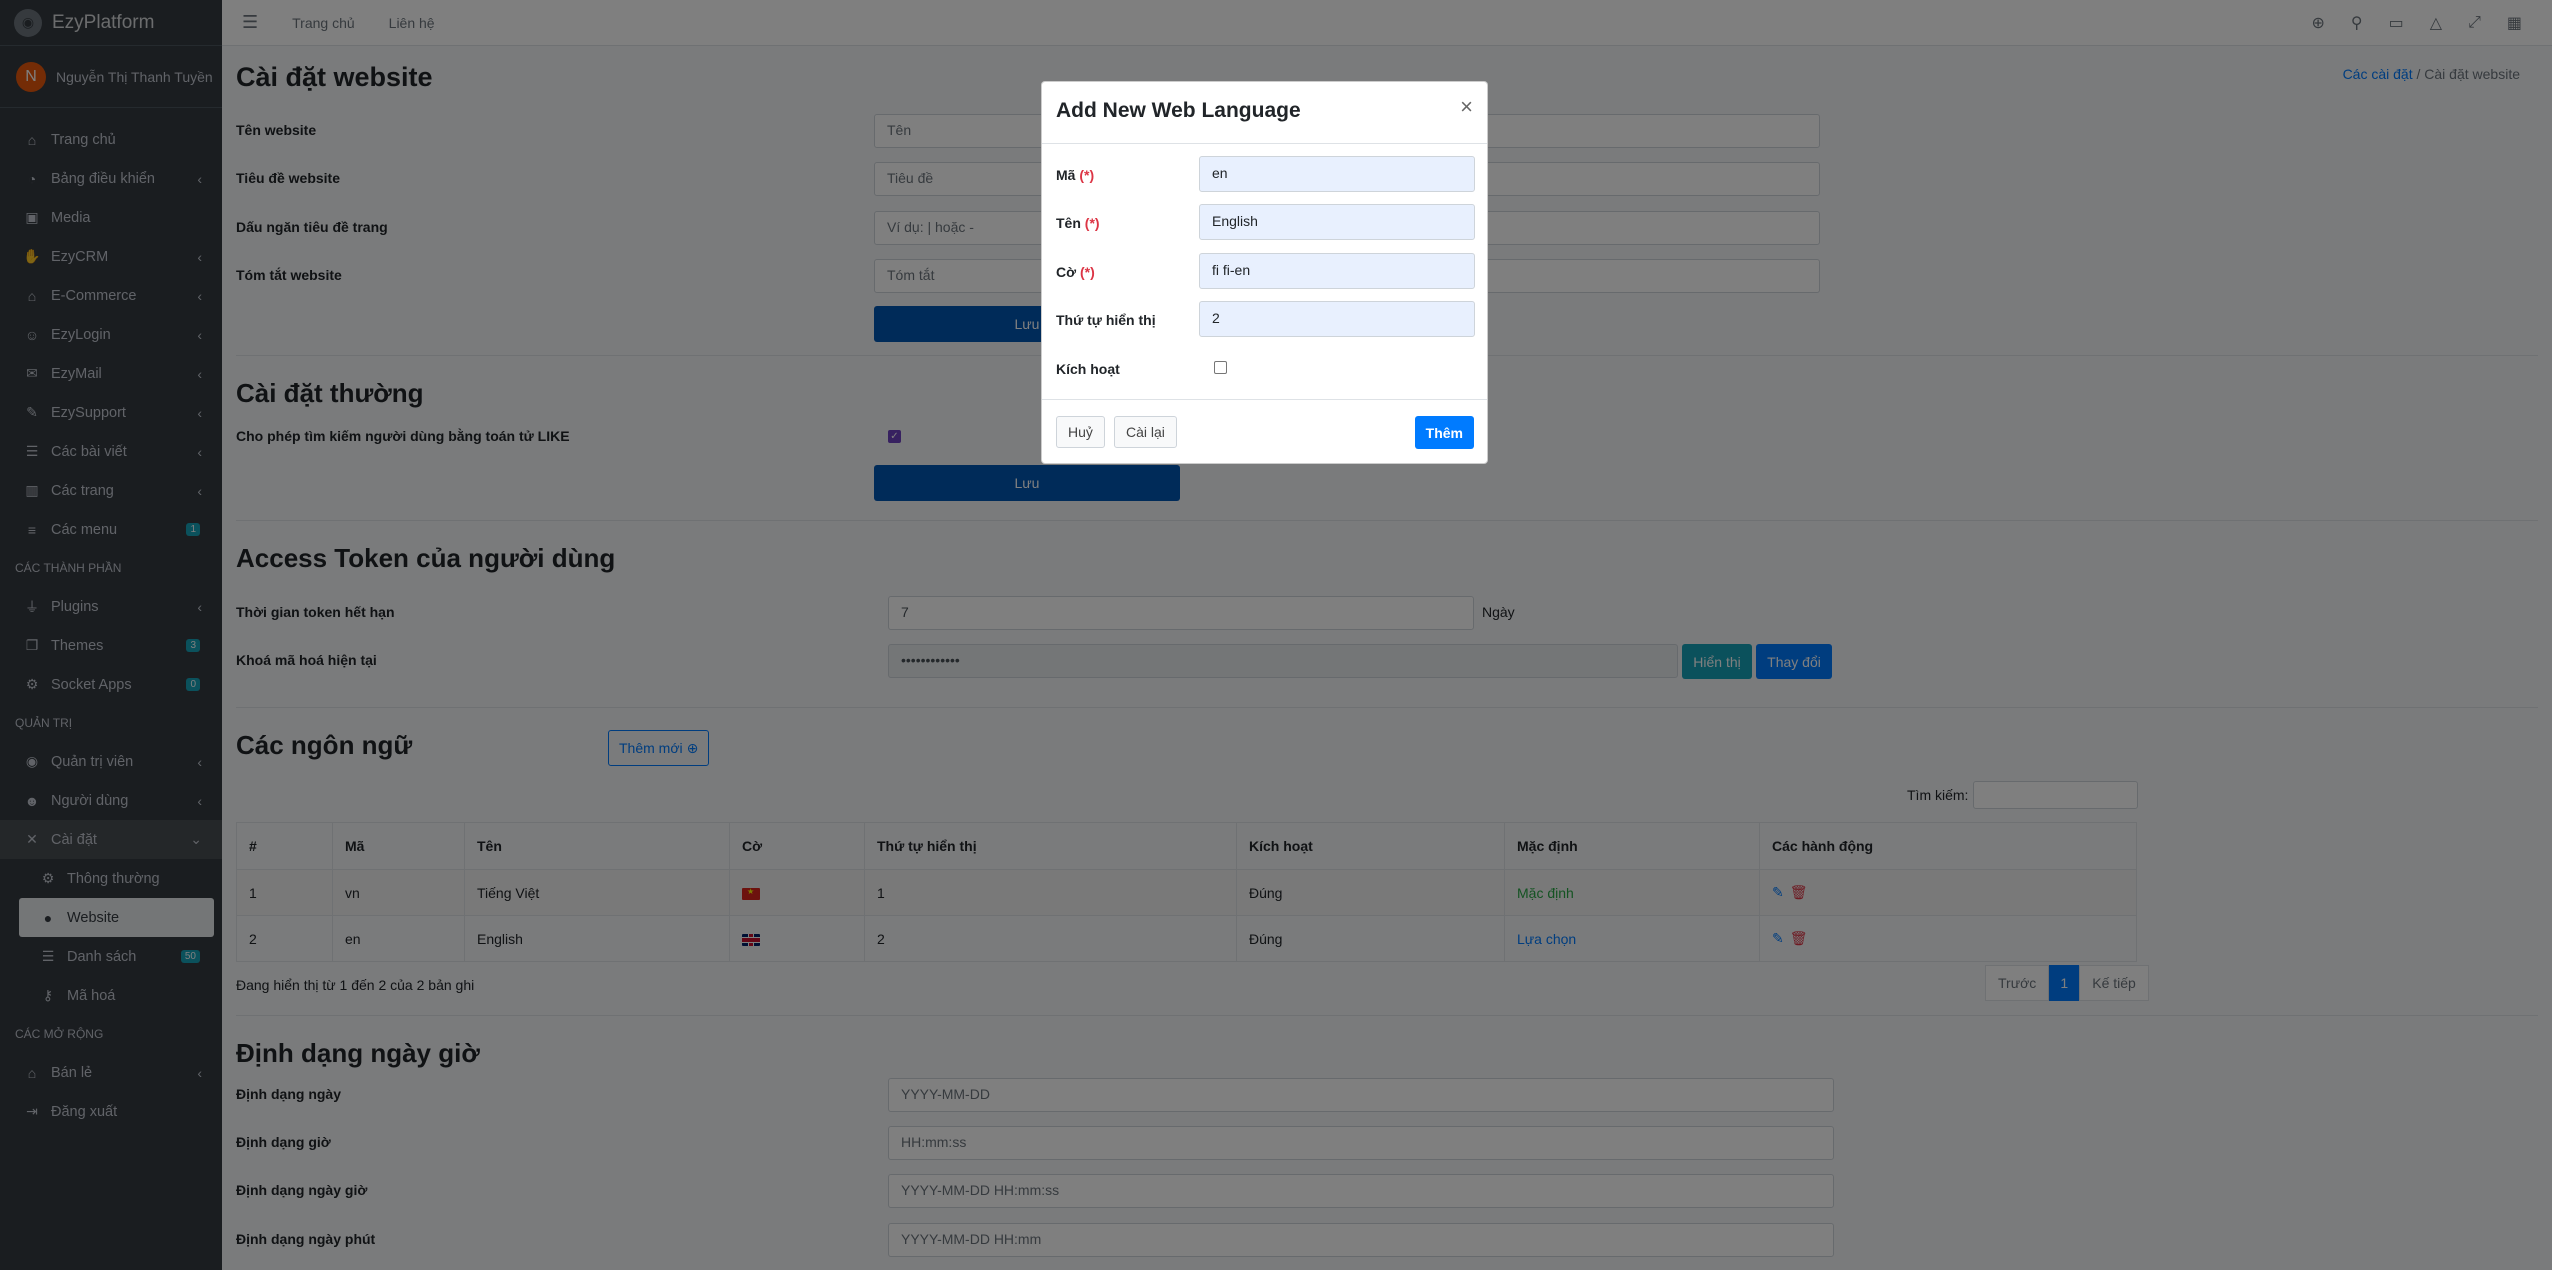  Describe the element at coordinates (1080, 432) in the screenshot. I see `cancel-button: Huỷ` at that location.